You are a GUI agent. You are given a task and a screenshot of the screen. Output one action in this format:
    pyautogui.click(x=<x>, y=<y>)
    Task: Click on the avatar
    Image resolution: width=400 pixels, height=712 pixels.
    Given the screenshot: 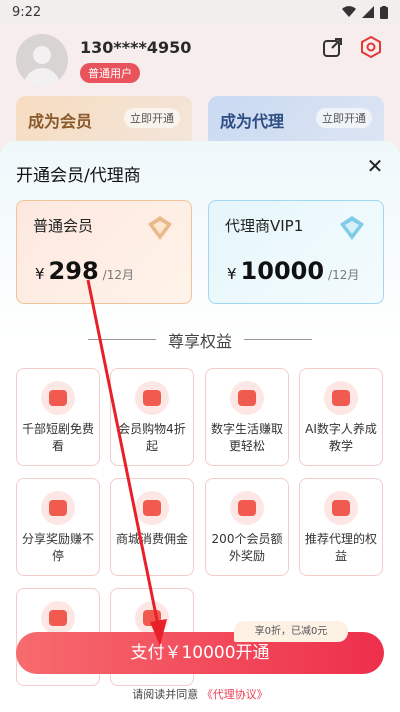 What is the action you would take?
    pyautogui.click(x=42, y=60)
    